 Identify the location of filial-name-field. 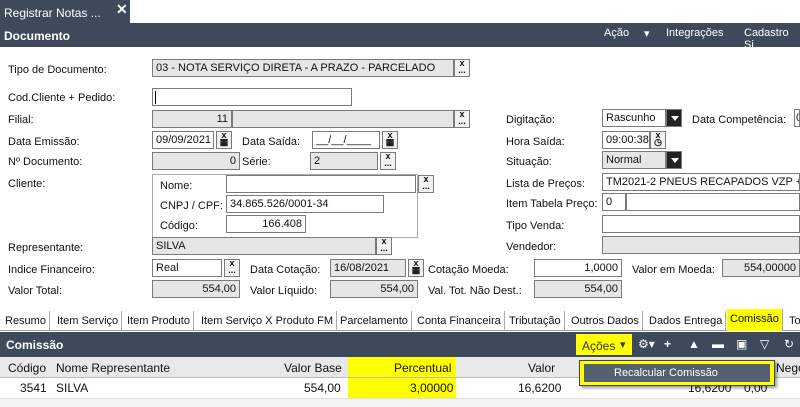
(343, 119).